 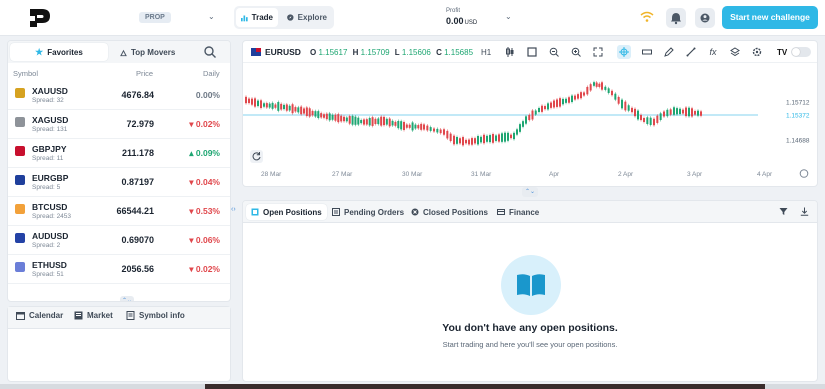 I want to click on list-item: BTCUSD Spread: 2453 66544.21 ▾ 0.53%, so click(x=119, y=211).